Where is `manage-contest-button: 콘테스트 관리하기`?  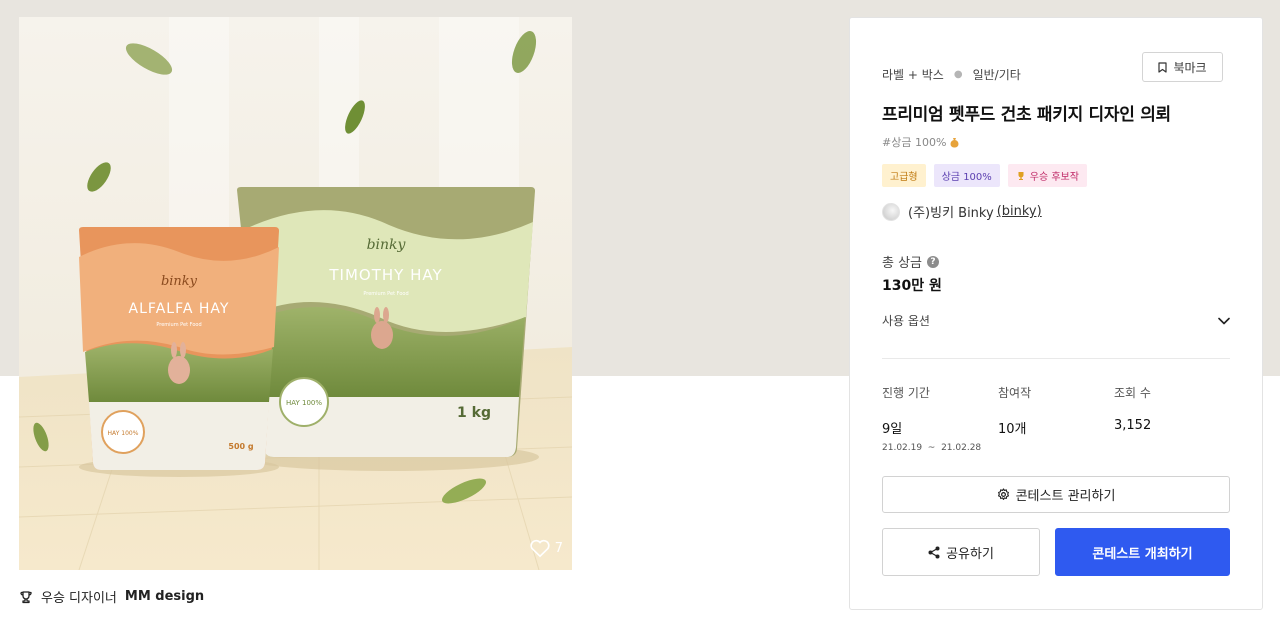
manage-contest-button: 콘테스트 관리하기 is located at coordinates (1056, 494).